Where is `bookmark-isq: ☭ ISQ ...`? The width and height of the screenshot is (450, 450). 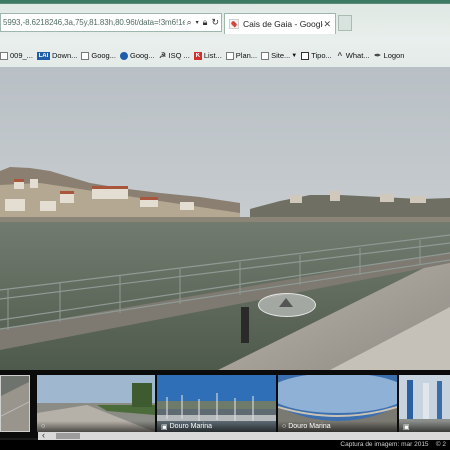 bookmark-isq: ☭ ISQ ... is located at coordinates (174, 55).